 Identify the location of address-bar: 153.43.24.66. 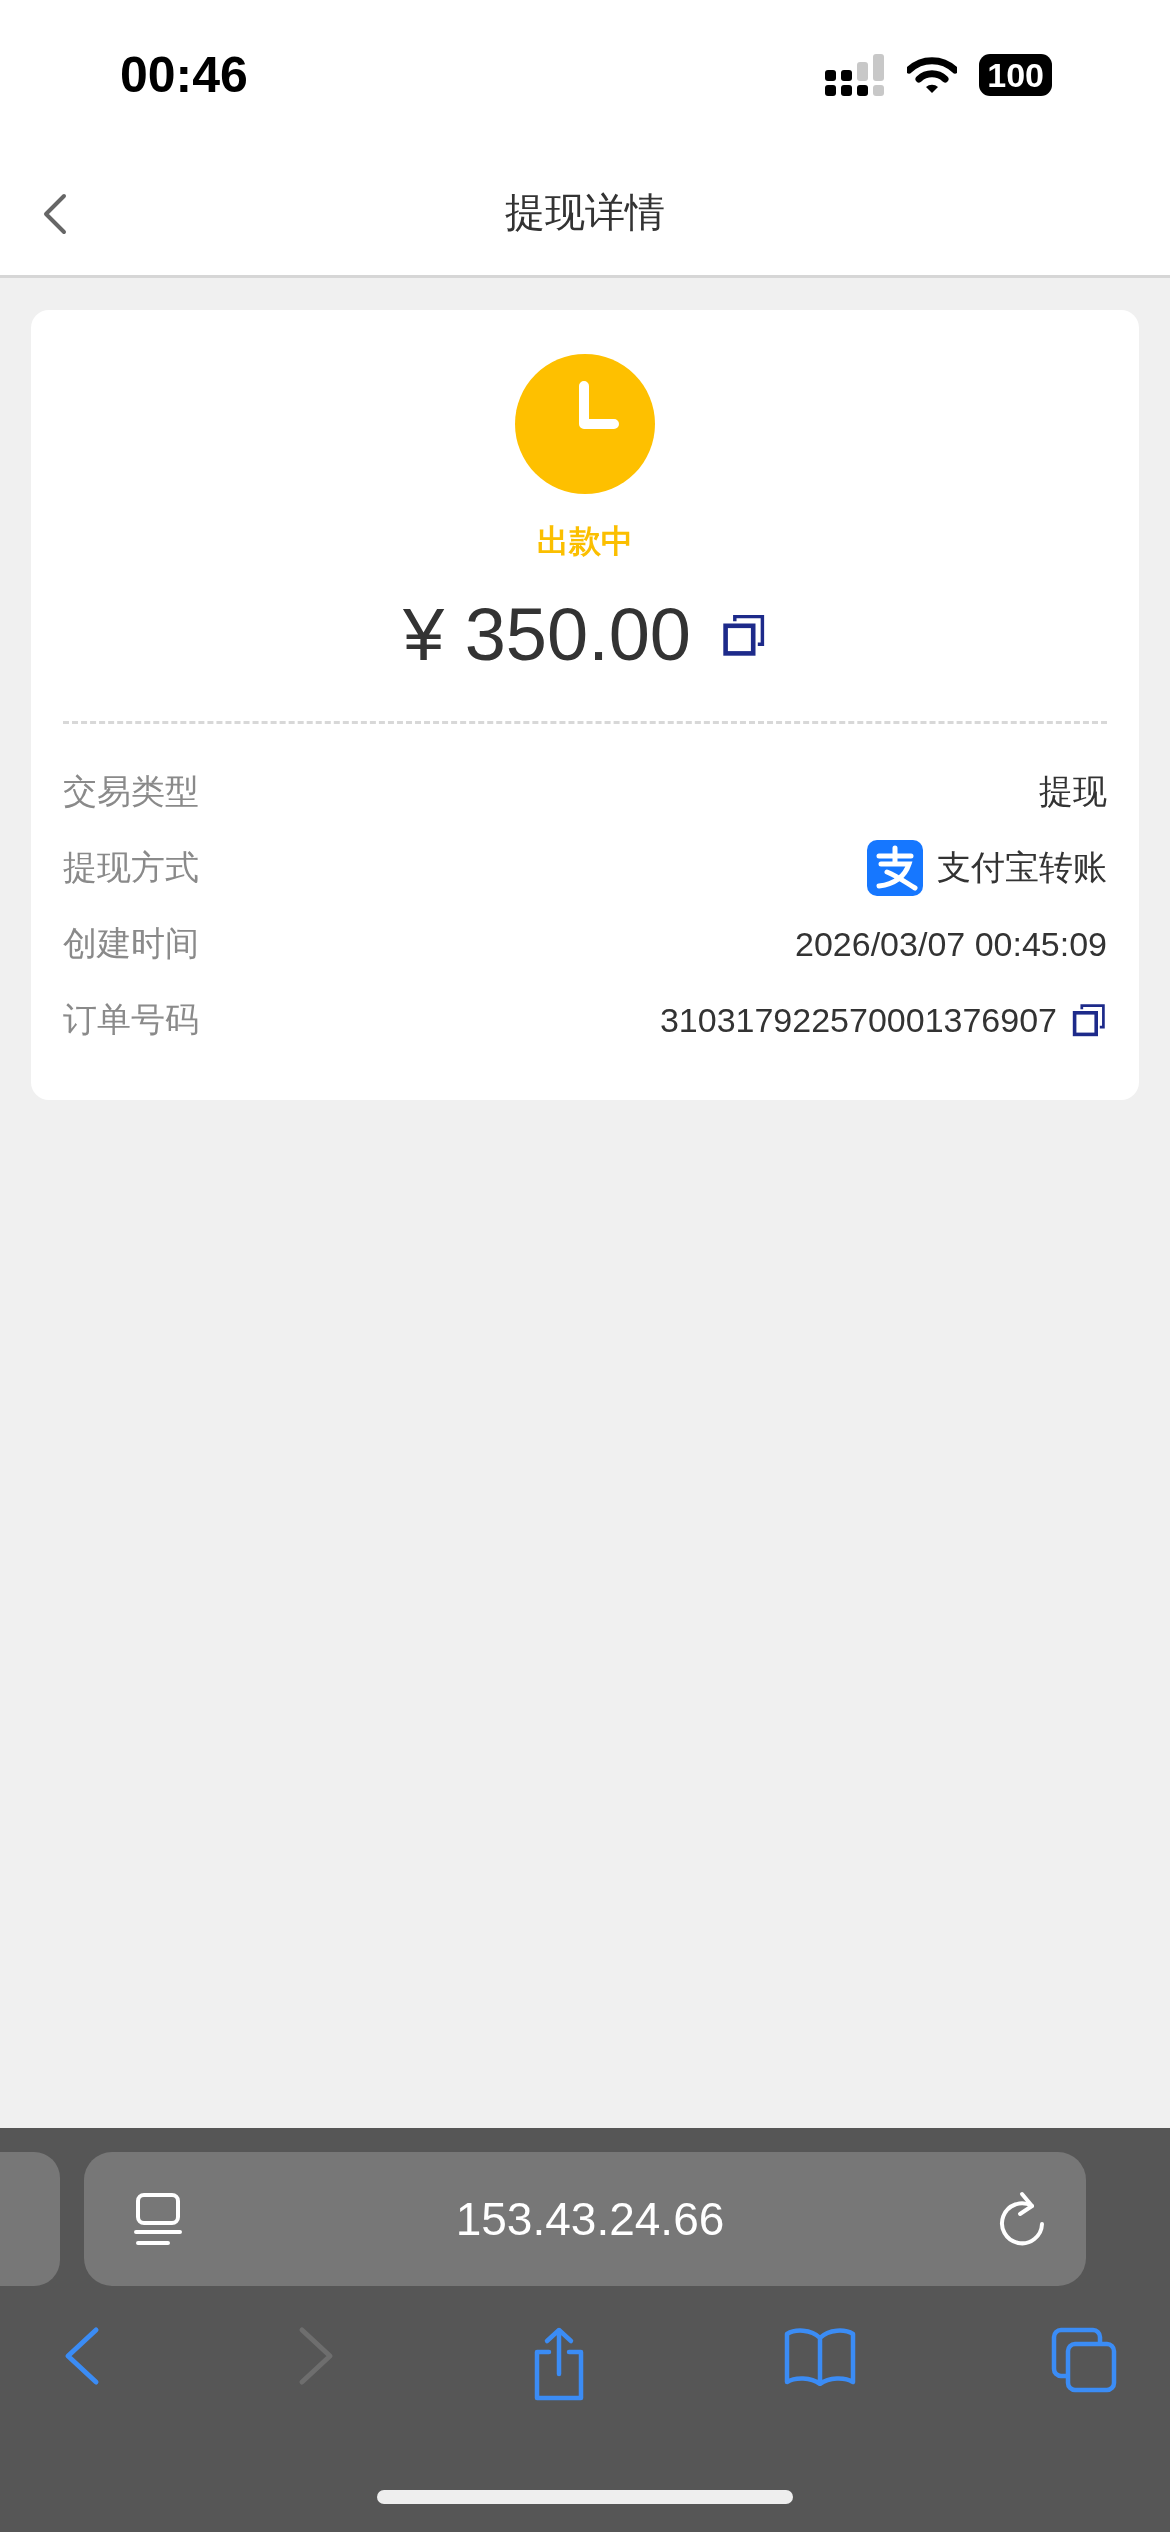
(585, 2219).